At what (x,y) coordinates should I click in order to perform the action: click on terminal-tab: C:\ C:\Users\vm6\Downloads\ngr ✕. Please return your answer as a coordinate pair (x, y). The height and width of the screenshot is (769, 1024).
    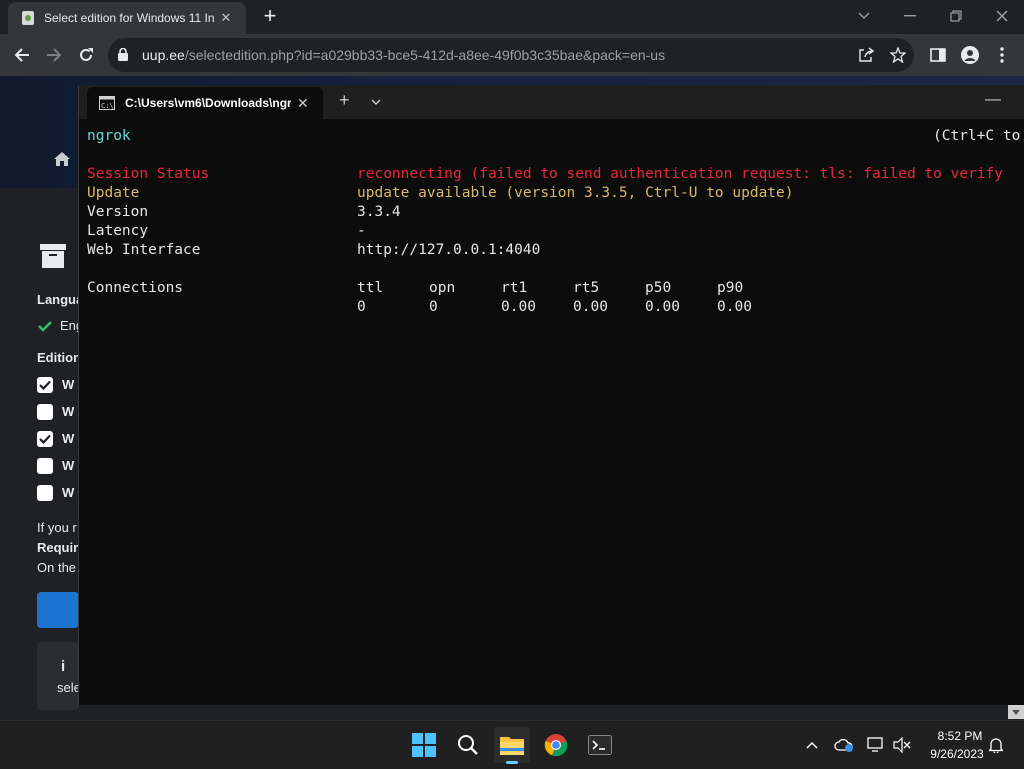
    Looking at the image, I should click on (205, 103).